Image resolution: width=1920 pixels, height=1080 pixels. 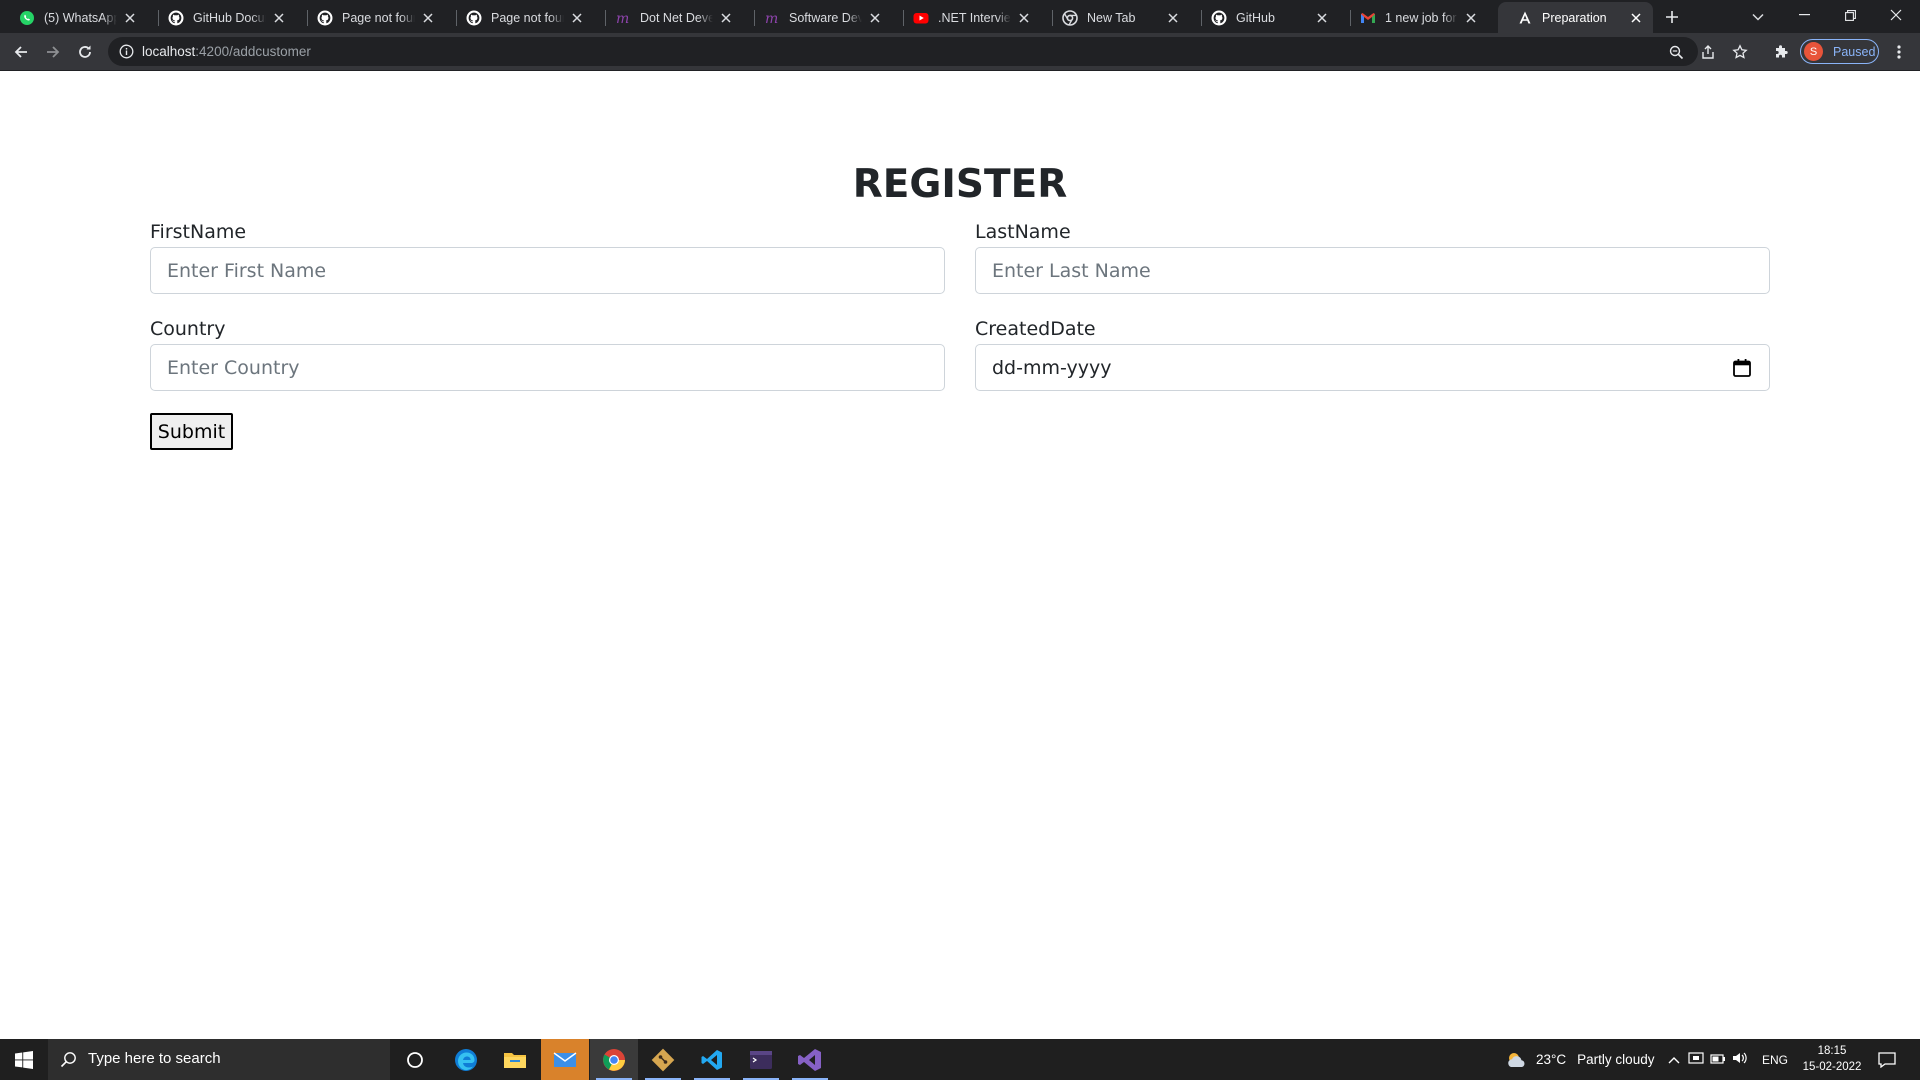 What do you see at coordinates (126, 51) in the screenshot?
I see `info-icon` at bounding box center [126, 51].